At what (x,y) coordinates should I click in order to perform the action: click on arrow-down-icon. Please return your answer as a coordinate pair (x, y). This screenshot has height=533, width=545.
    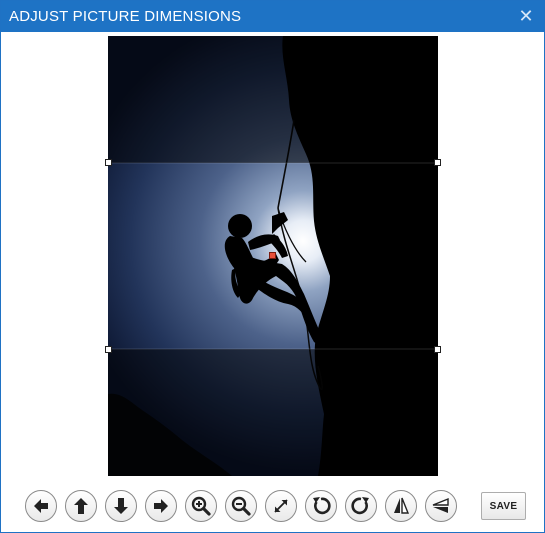
    Looking at the image, I should click on (121, 506).